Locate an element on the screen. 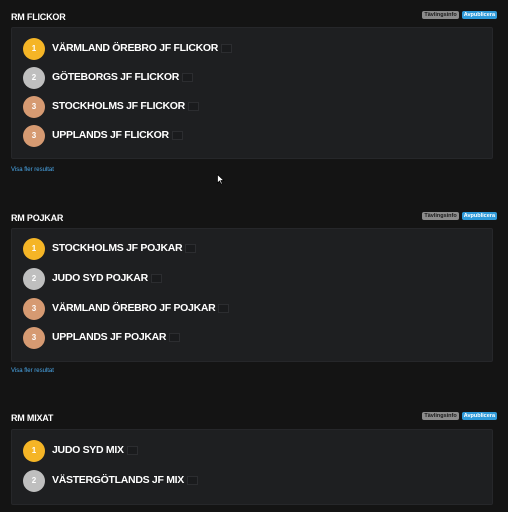 The height and width of the screenshot is (512, 508). result-row: 3 STOCKHOLMS JF FLICKOR is located at coordinates (252, 107).